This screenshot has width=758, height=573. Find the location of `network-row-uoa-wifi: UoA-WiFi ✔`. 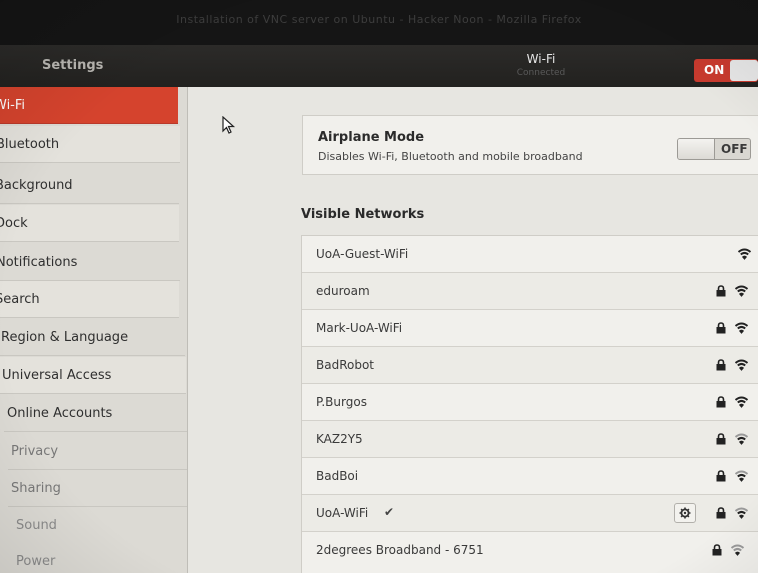

network-row-uoa-wifi: UoA-WiFi ✔ is located at coordinates (530, 513).